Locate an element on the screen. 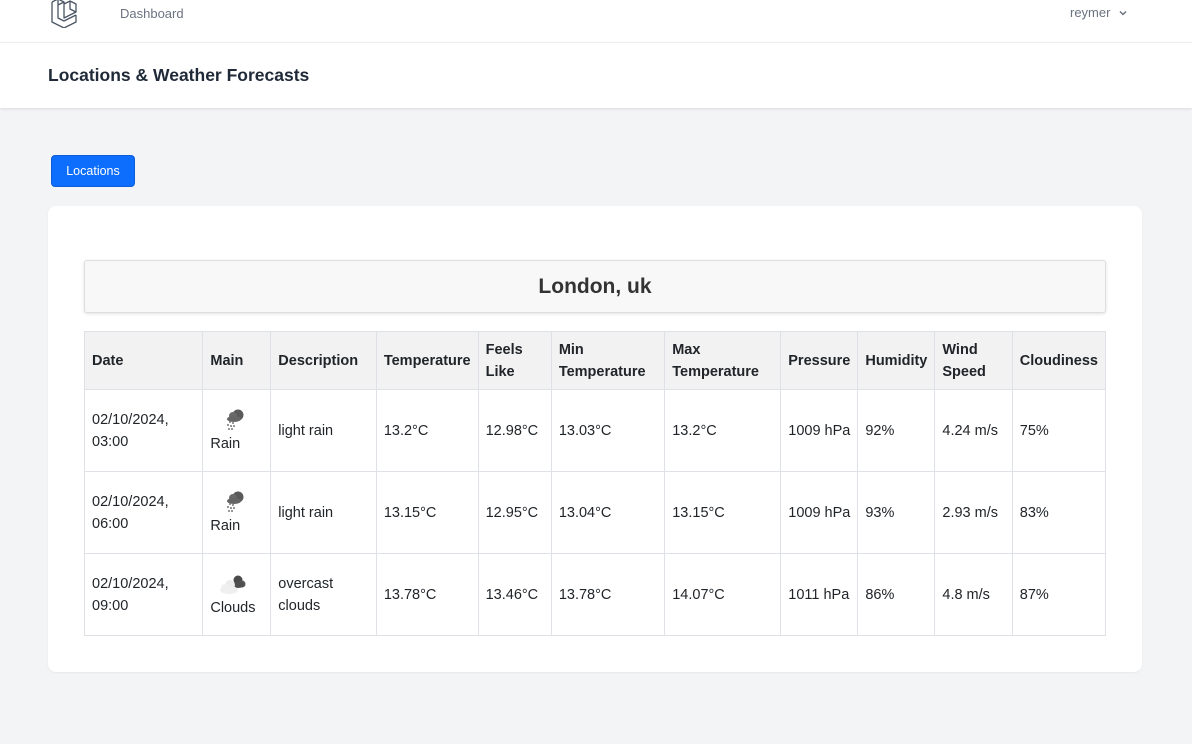  column-header-feels-like: Feels Like is located at coordinates (514, 360).